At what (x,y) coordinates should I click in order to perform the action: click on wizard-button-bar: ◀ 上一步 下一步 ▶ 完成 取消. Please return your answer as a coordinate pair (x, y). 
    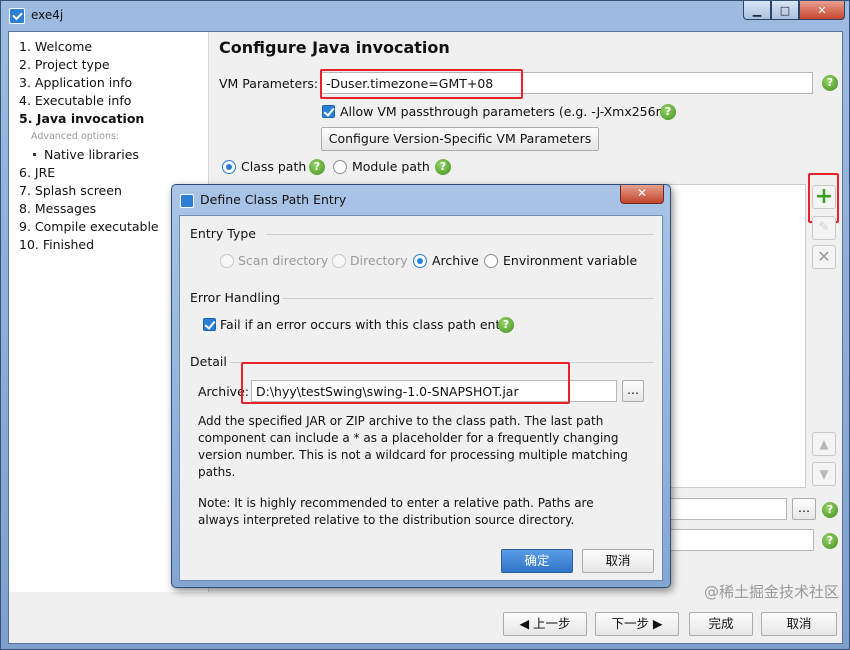
    Looking at the image, I should click on (426, 622).